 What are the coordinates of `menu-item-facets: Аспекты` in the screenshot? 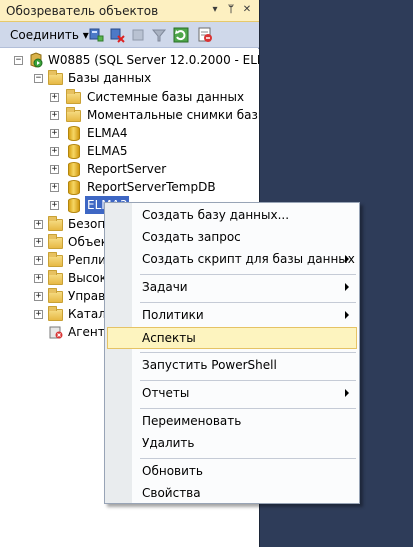 It's located at (232, 338).